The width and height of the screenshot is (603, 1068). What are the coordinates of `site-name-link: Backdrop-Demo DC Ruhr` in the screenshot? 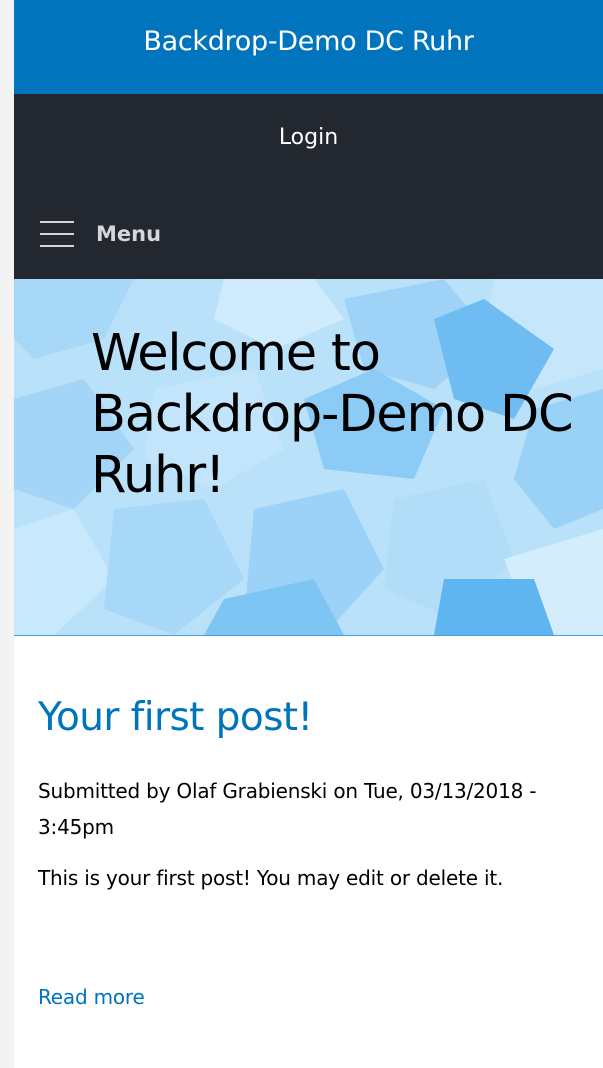 It's located at (308, 41).